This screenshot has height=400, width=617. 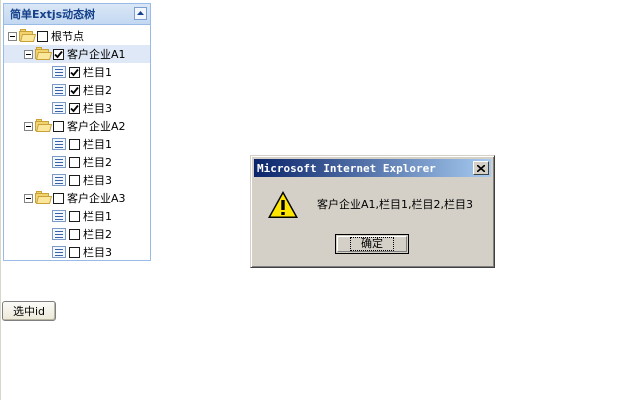 What do you see at coordinates (283, 204) in the screenshot?
I see `warning-icon` at bounding box center [283, 204].